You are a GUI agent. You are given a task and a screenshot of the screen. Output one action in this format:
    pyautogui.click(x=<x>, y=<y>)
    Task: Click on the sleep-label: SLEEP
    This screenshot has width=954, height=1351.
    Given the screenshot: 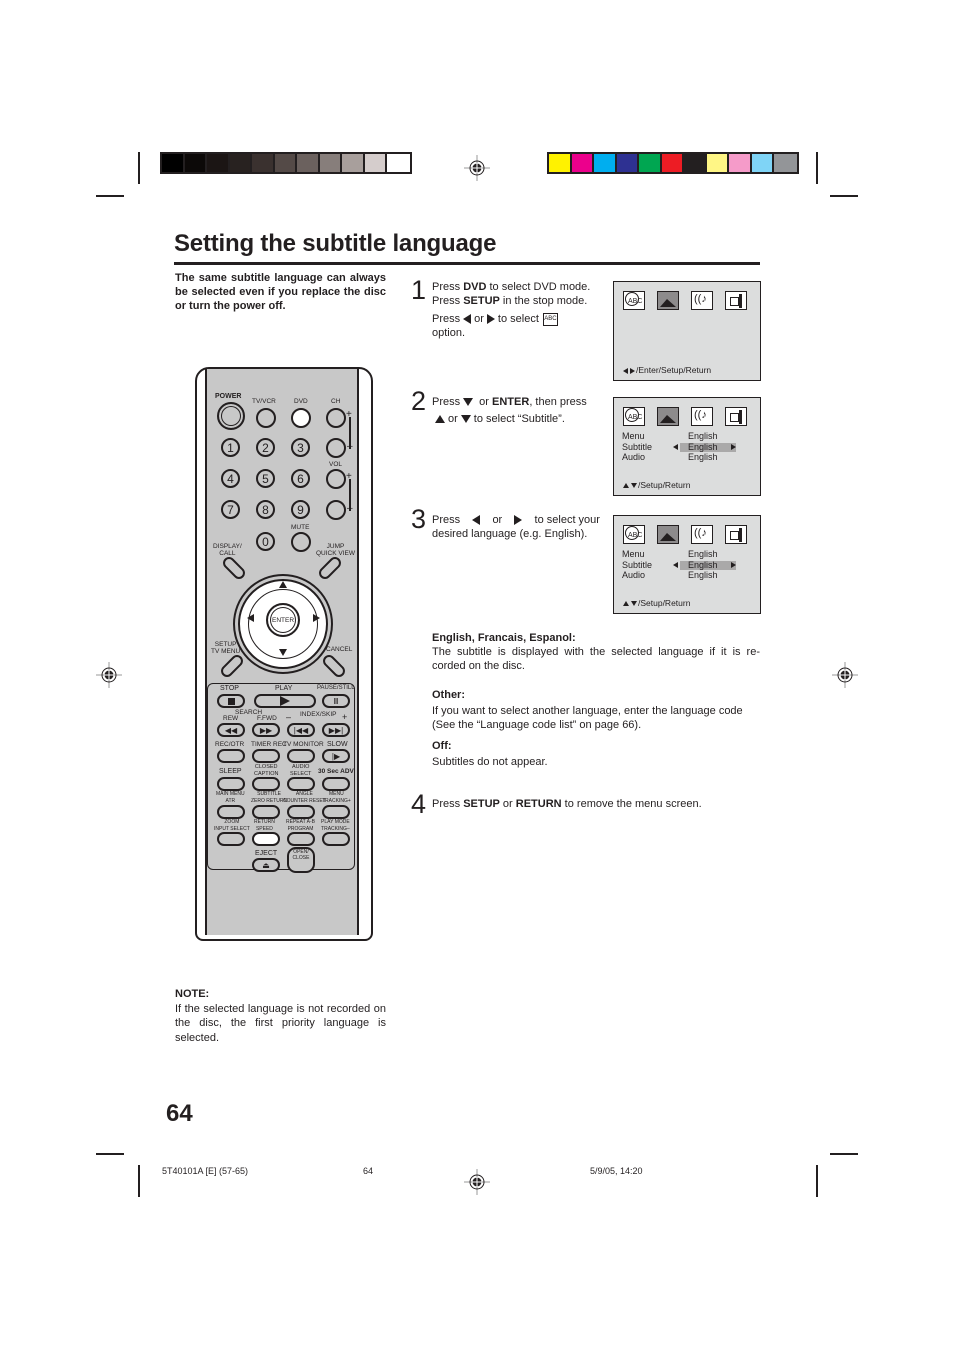 What is the action you would take?
    pyautogui.click(x=230, y=771)
    